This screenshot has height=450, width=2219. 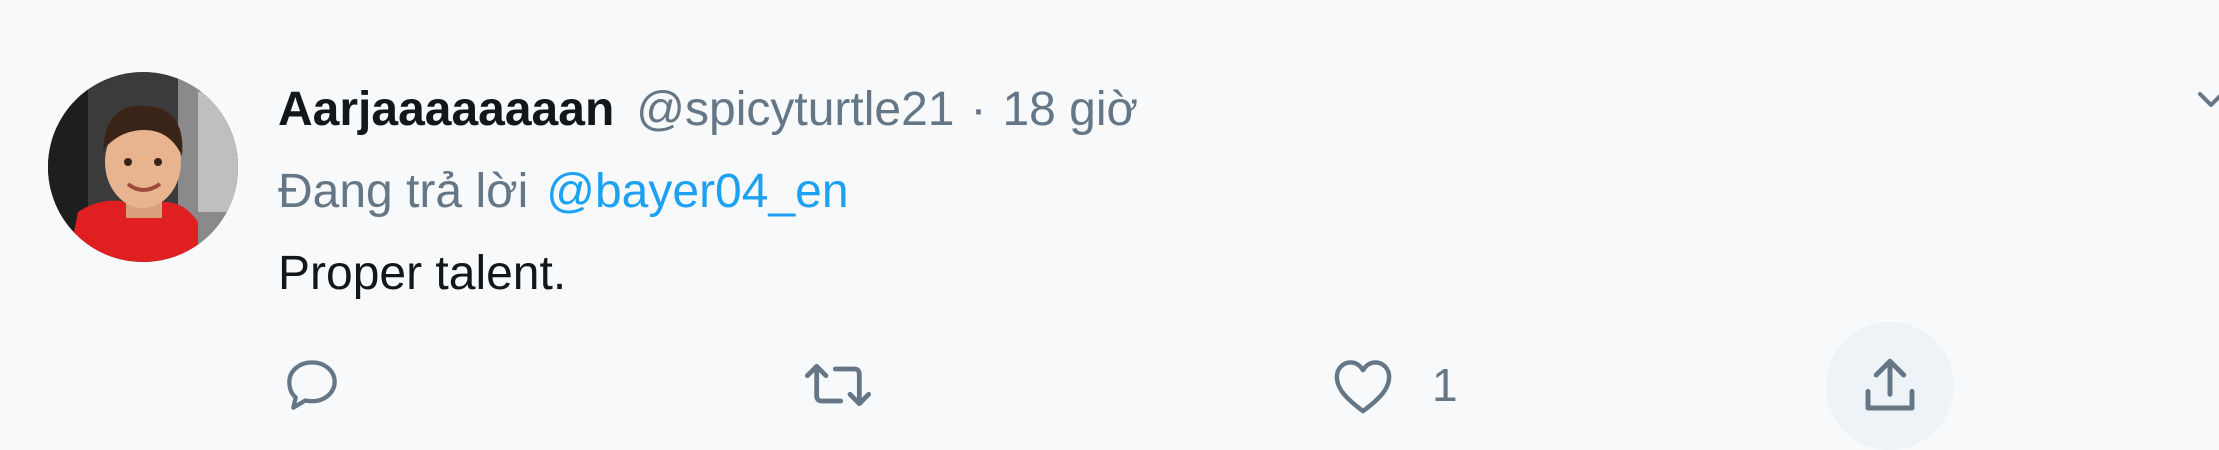 I want to click on reply-icon, so click(x=312, y=385).